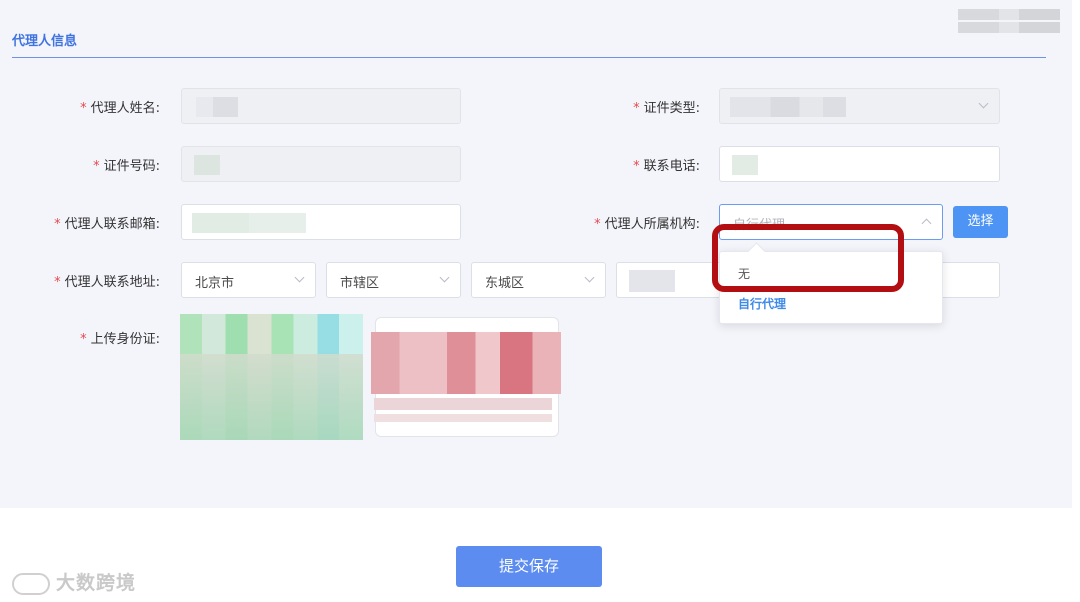 Image resolution: width=1080 pixels, height=602 pixels. Describe the element at coordinates (926, 223) in the screenshot. I see `chevron-up-icon` at that location.